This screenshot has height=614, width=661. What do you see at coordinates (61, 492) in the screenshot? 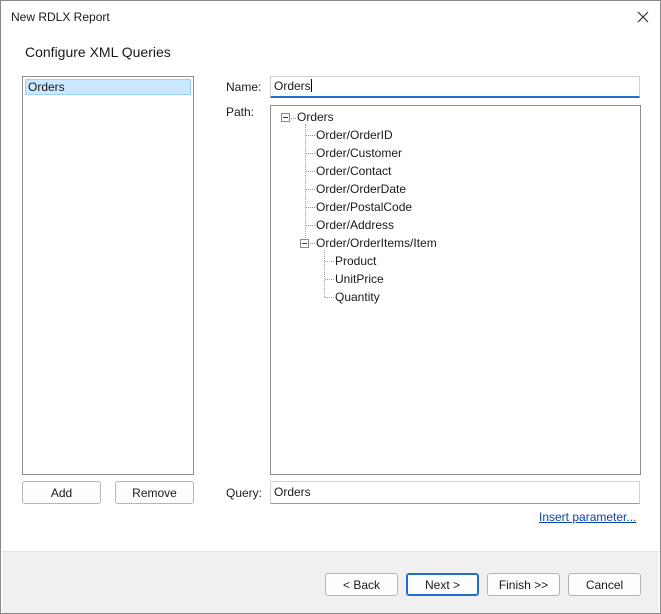
I see `add-query-button: Add` at bounding box center [61, 492].